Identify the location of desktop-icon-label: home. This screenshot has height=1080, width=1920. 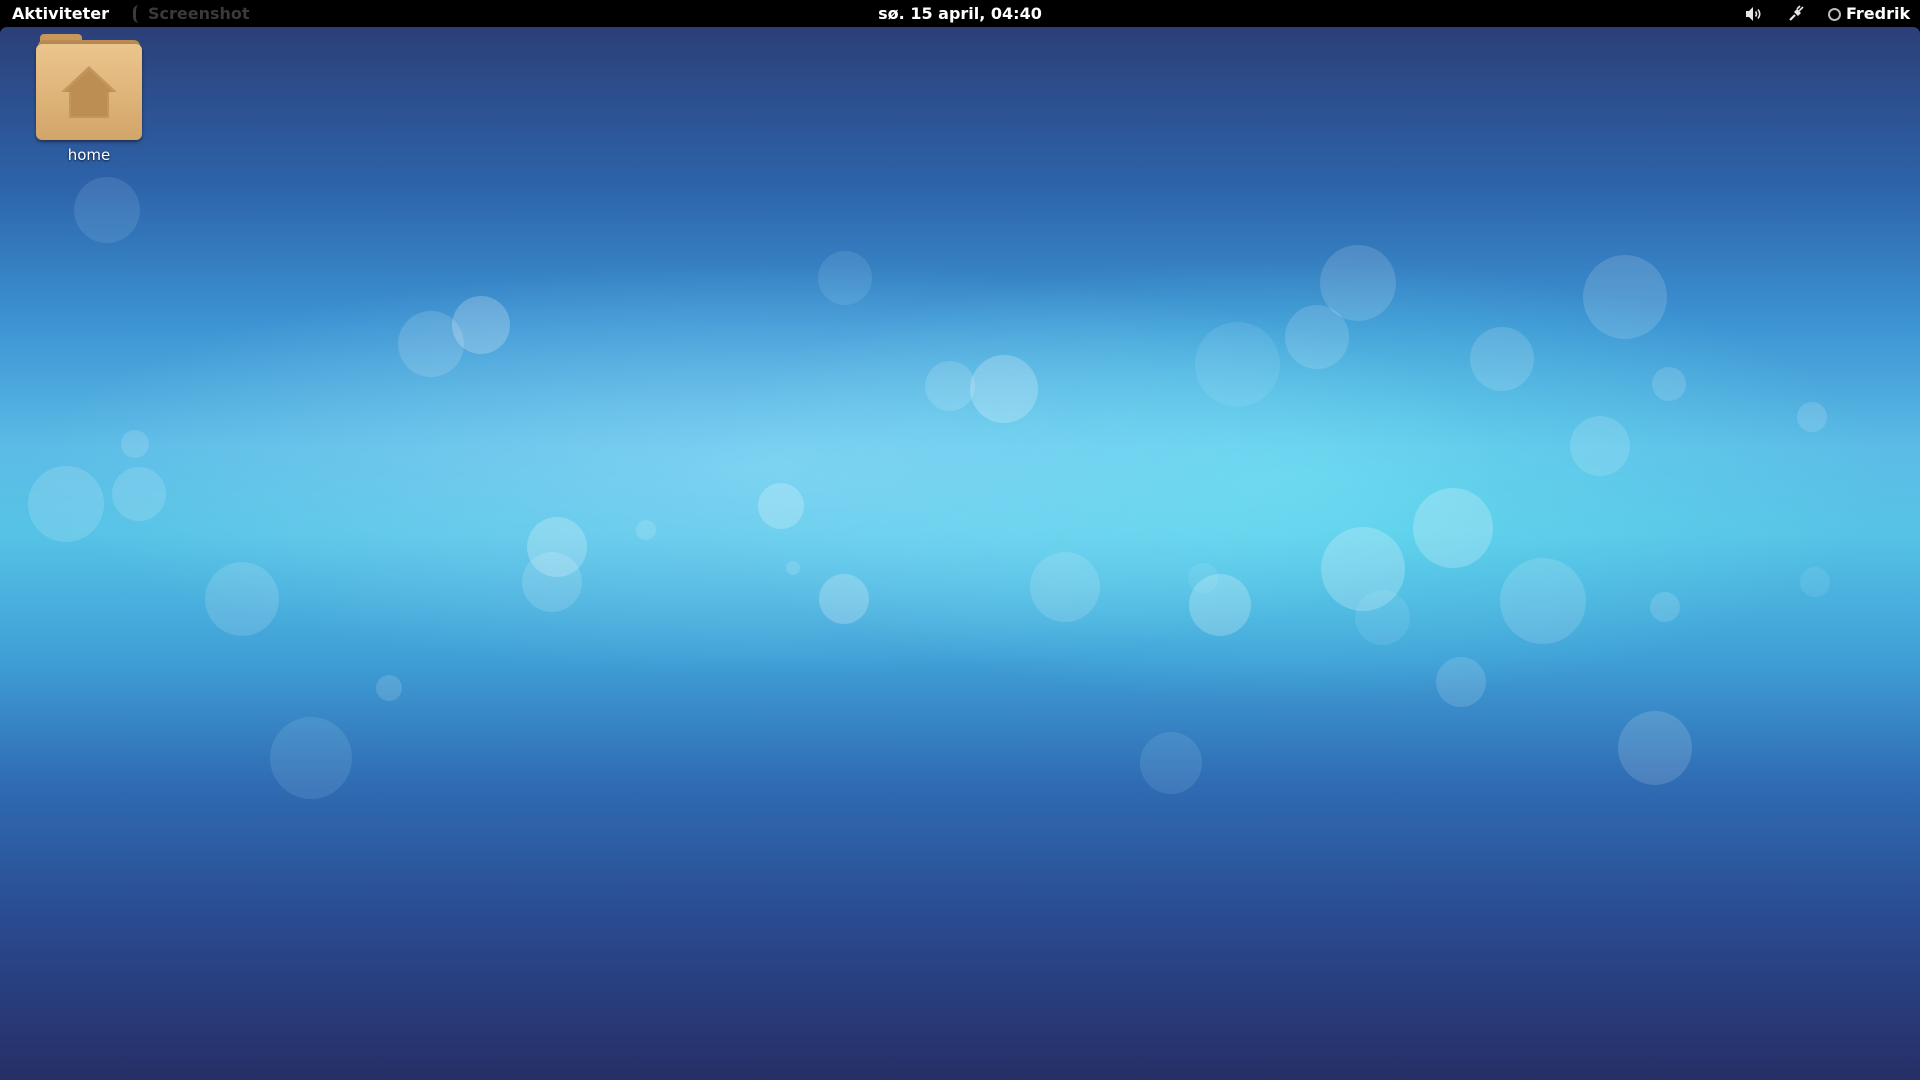
(89, 155).